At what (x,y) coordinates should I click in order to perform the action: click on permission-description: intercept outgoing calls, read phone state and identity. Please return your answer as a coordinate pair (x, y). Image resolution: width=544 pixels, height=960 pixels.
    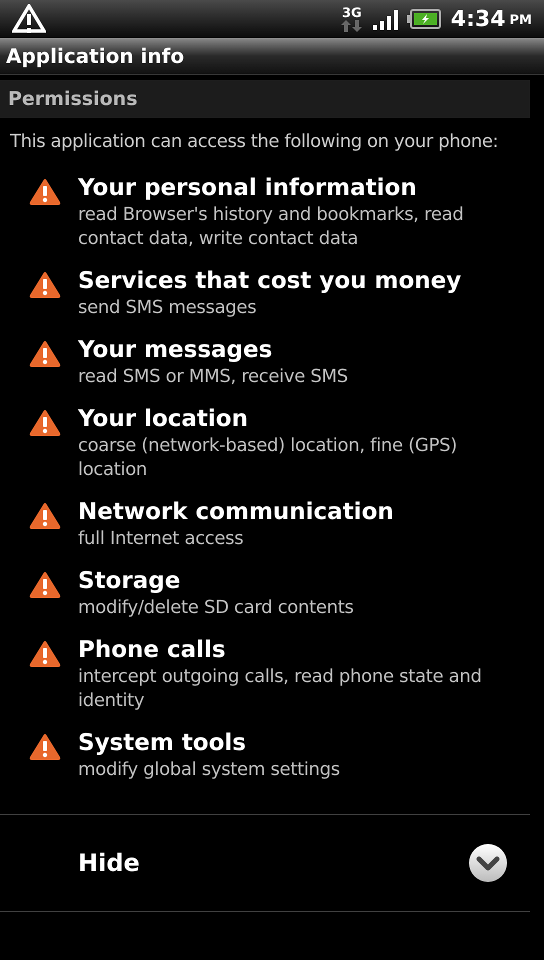
    Looking at the image, I should click on (280, 689).